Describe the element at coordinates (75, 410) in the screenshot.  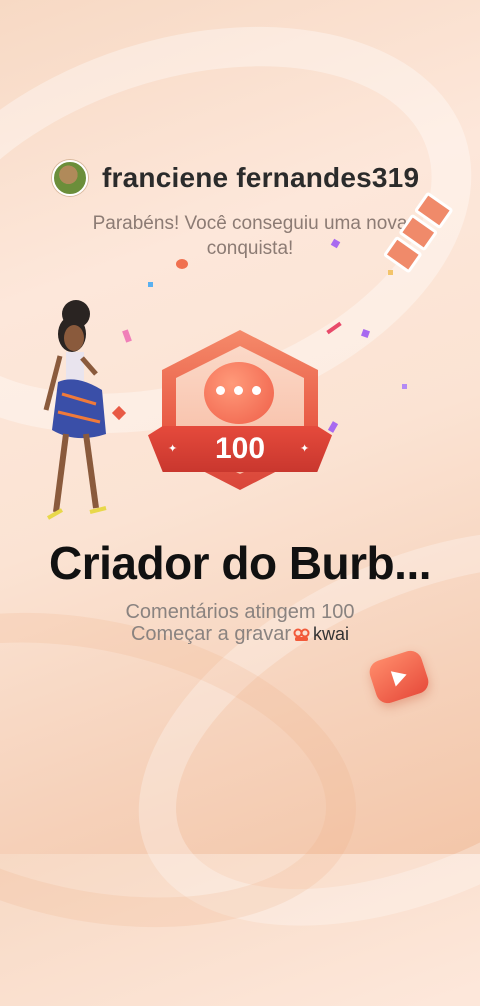
I see `dancing-character-icon` at that location.